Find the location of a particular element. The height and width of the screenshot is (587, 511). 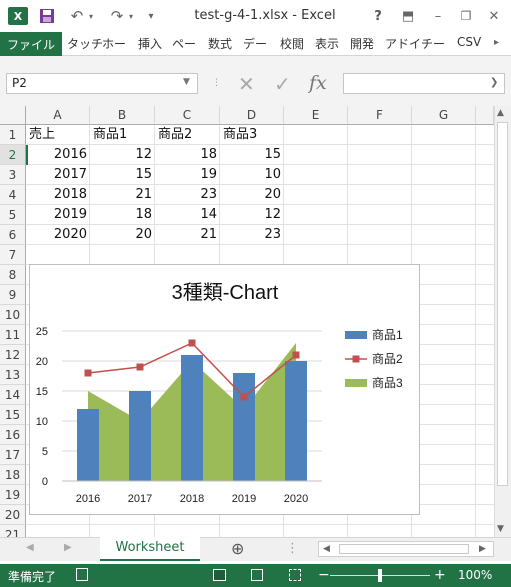

horizontal-scroll-thumb is located at coordinates (404, 549).